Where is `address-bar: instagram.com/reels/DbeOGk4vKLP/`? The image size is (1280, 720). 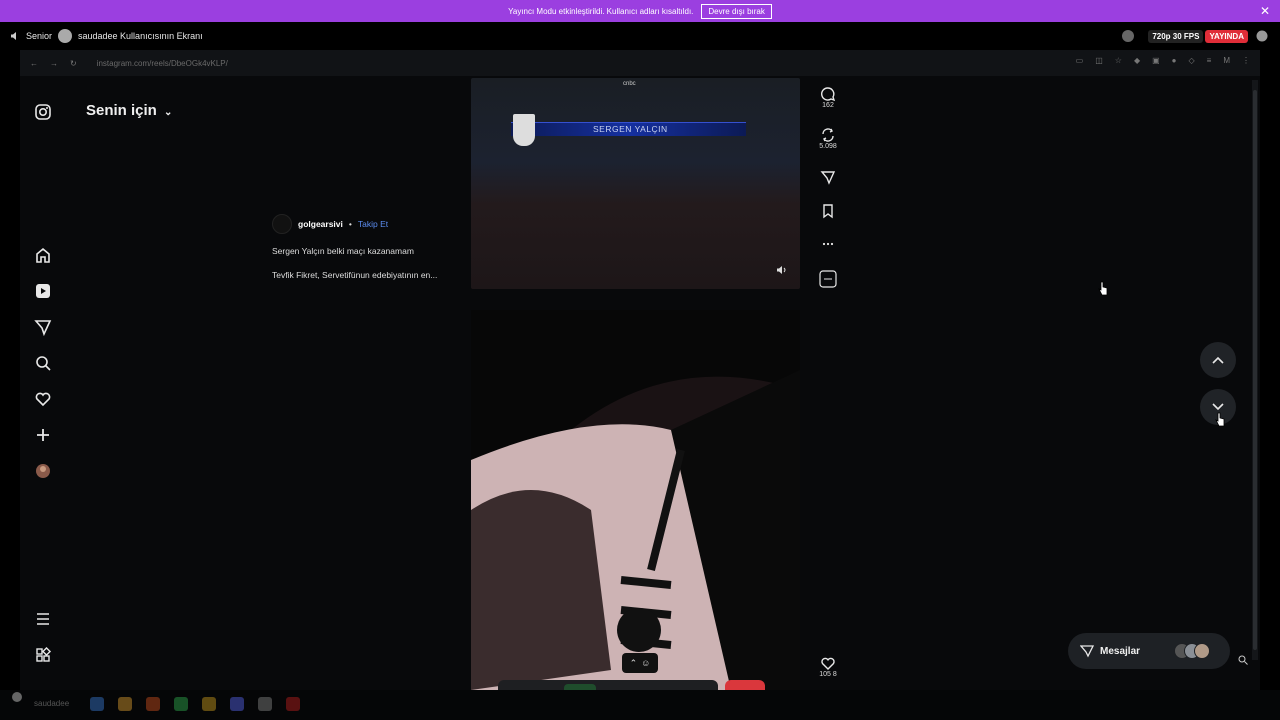 address-bar: instagram.com/reels/DbeOGk4vKLP/ is located at coordinates (162, 63).